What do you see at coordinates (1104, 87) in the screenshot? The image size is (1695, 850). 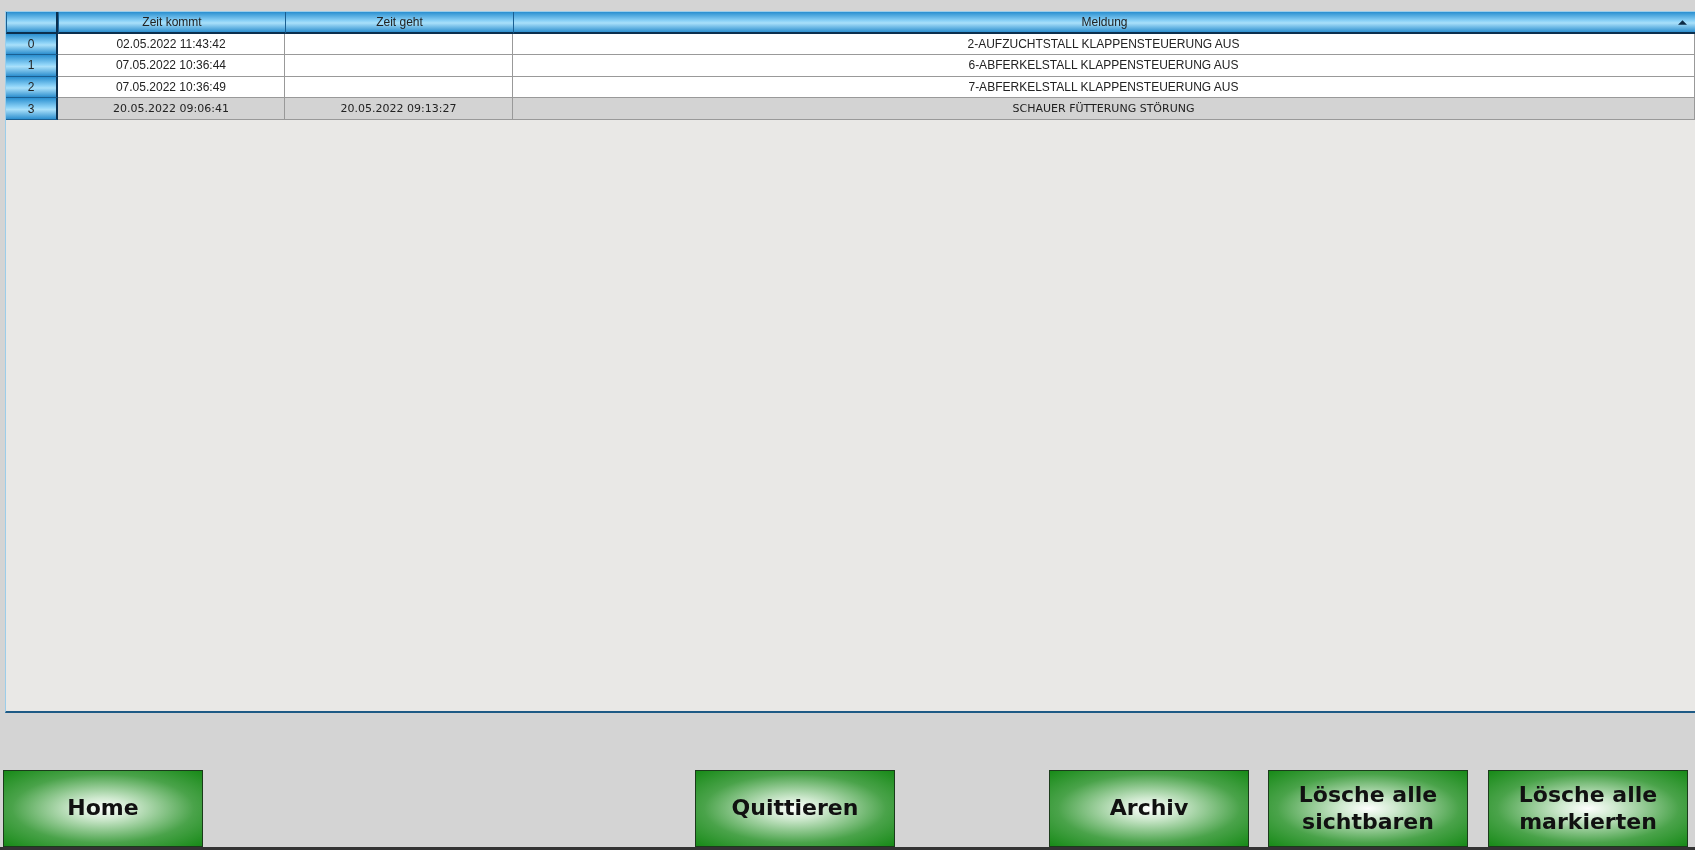 I see `table-cell: 7-ABFERKELSTALL KLAPPENSTEUERUNG AUS` at bounding box center [1104, 87].